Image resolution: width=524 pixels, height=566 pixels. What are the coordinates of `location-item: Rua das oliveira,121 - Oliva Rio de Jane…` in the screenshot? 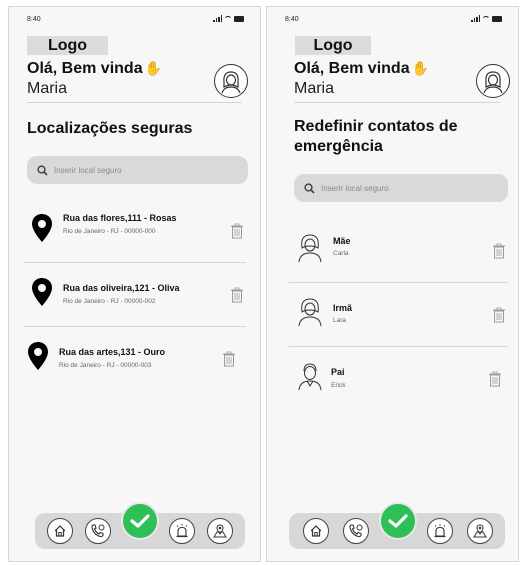 It's located at (134, 295).